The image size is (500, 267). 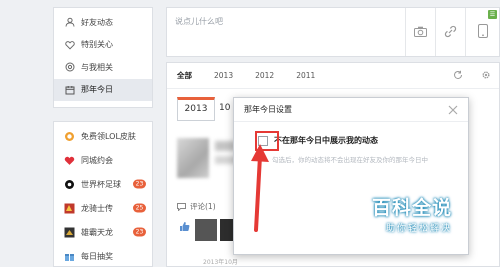 I want to click on sidebar-item-on-this-day: 那年今日, so click(x=103, y=89).